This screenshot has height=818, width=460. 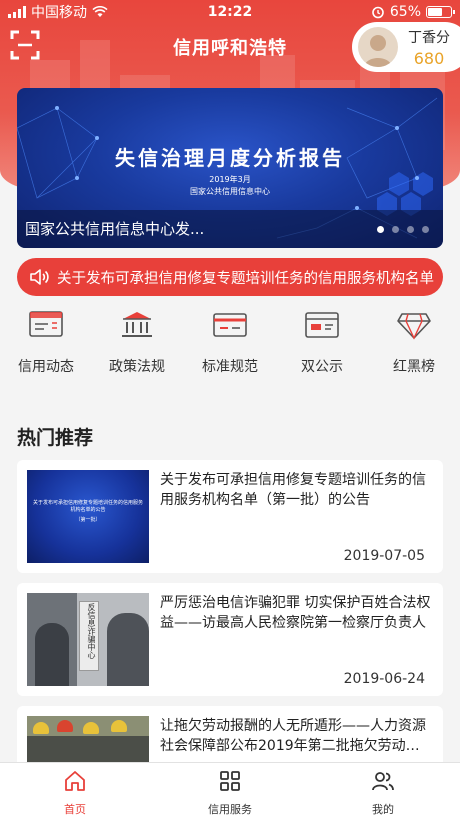 What do you see at coordinates (230, 367) in the screenshot?
I see `category-label: 标准规范` at bounding box center [230, 367].